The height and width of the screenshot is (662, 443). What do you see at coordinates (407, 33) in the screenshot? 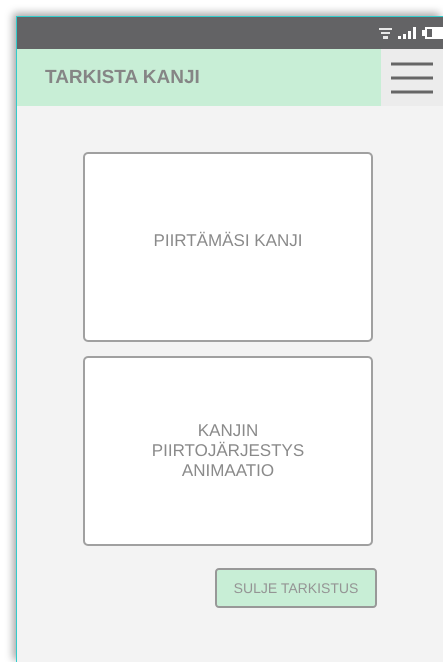
I see `signal-icon` at bounding box center [407, 33].